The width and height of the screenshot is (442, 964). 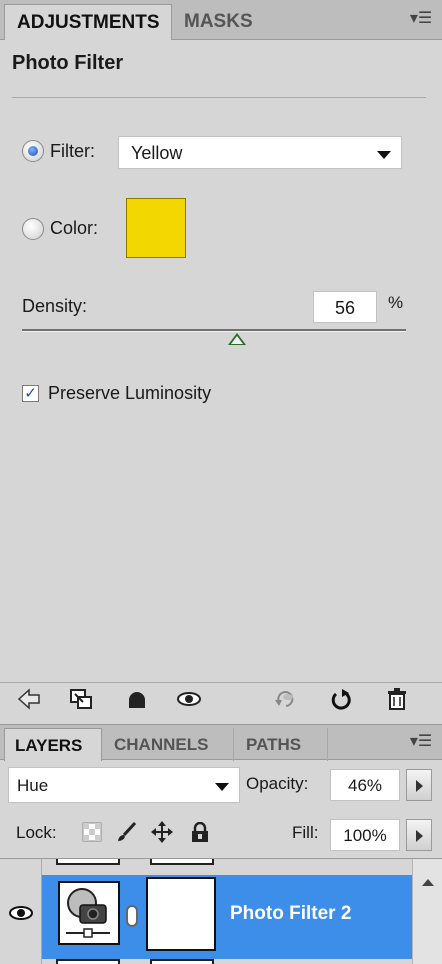 I want to click on fill-input: 100%, so click(x=365, y=835).